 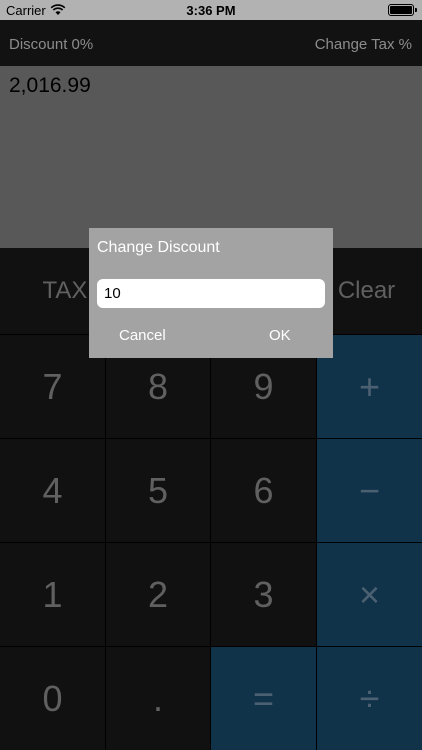 What do you see at coordinates (158, 247) in the screenshot?
I see `dialog-title: Change Discount` at bounding box center [158, 247].